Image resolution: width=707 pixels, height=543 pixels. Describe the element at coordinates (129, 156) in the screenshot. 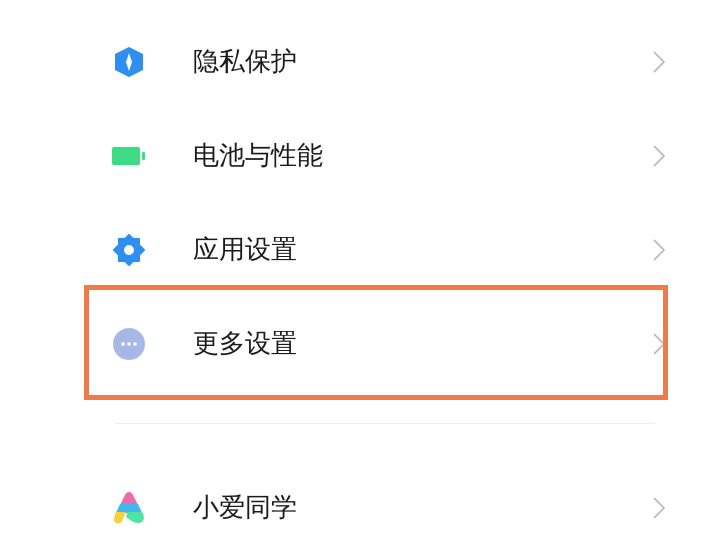

I see `battery-icon` at that location.